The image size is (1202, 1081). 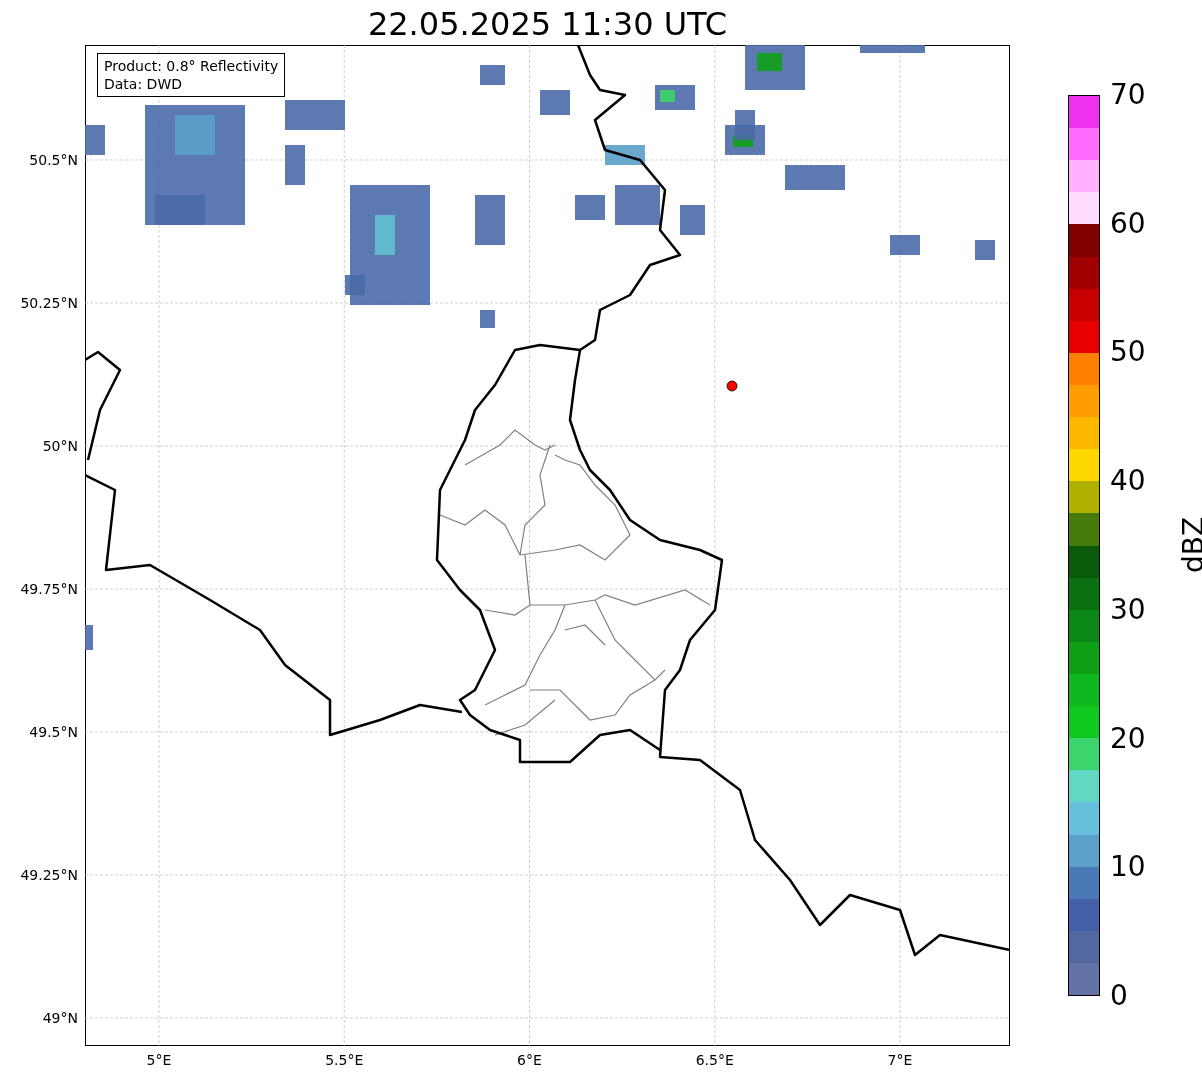 I want to click on x-tick-label: 5°E, so click(x=159, y=1060).